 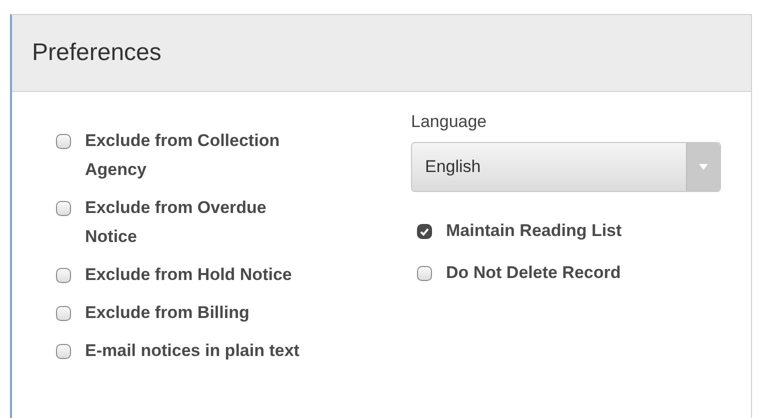 I want to click on checkbox-label: Exclude from Overdue Notice, so click(x=176, y=222).